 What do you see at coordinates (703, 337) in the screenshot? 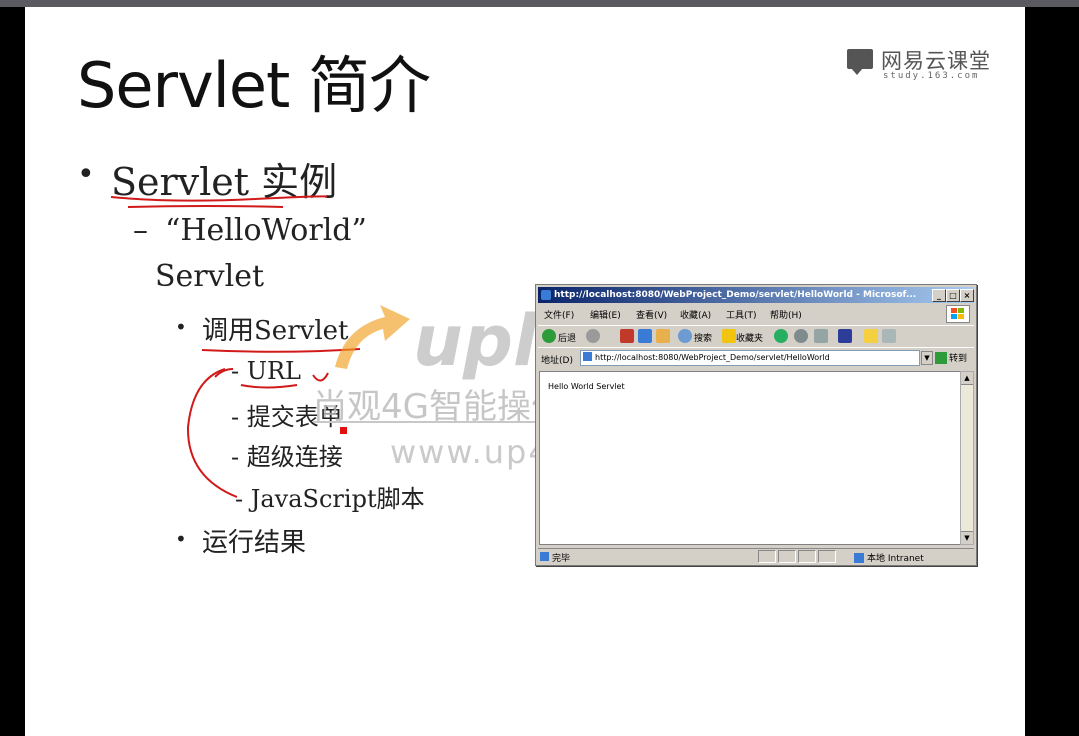
I see `search-button: 搜索` at bounding box center [703, 337].